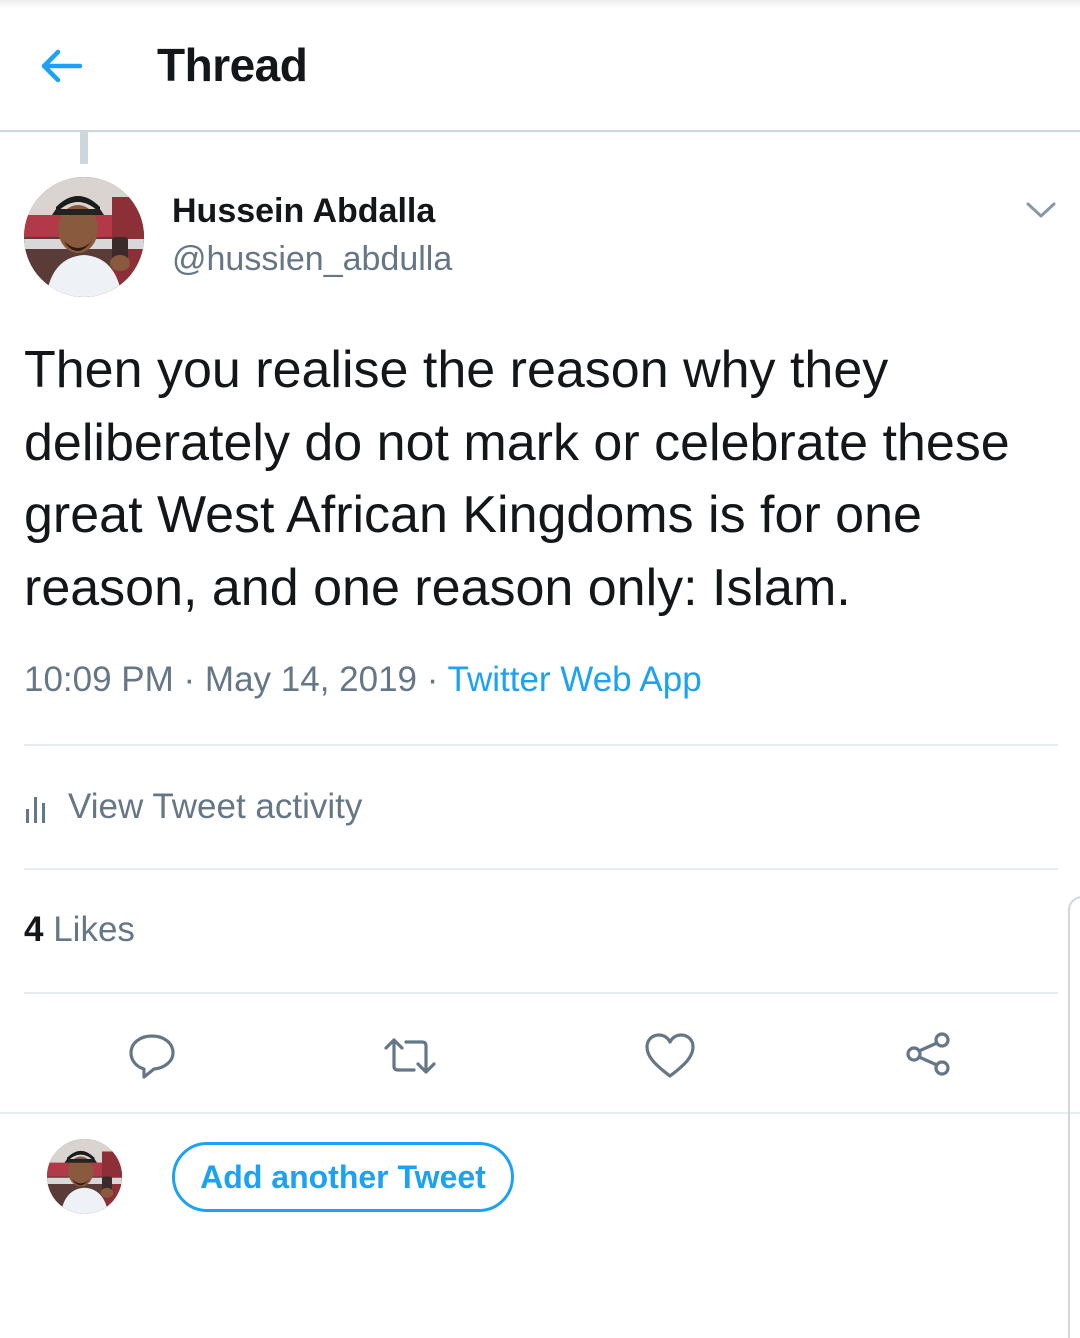  Describe the element at coordinates (99, 679) in the screenshot. I see `tweet-time: 10:09 PM` at that location.